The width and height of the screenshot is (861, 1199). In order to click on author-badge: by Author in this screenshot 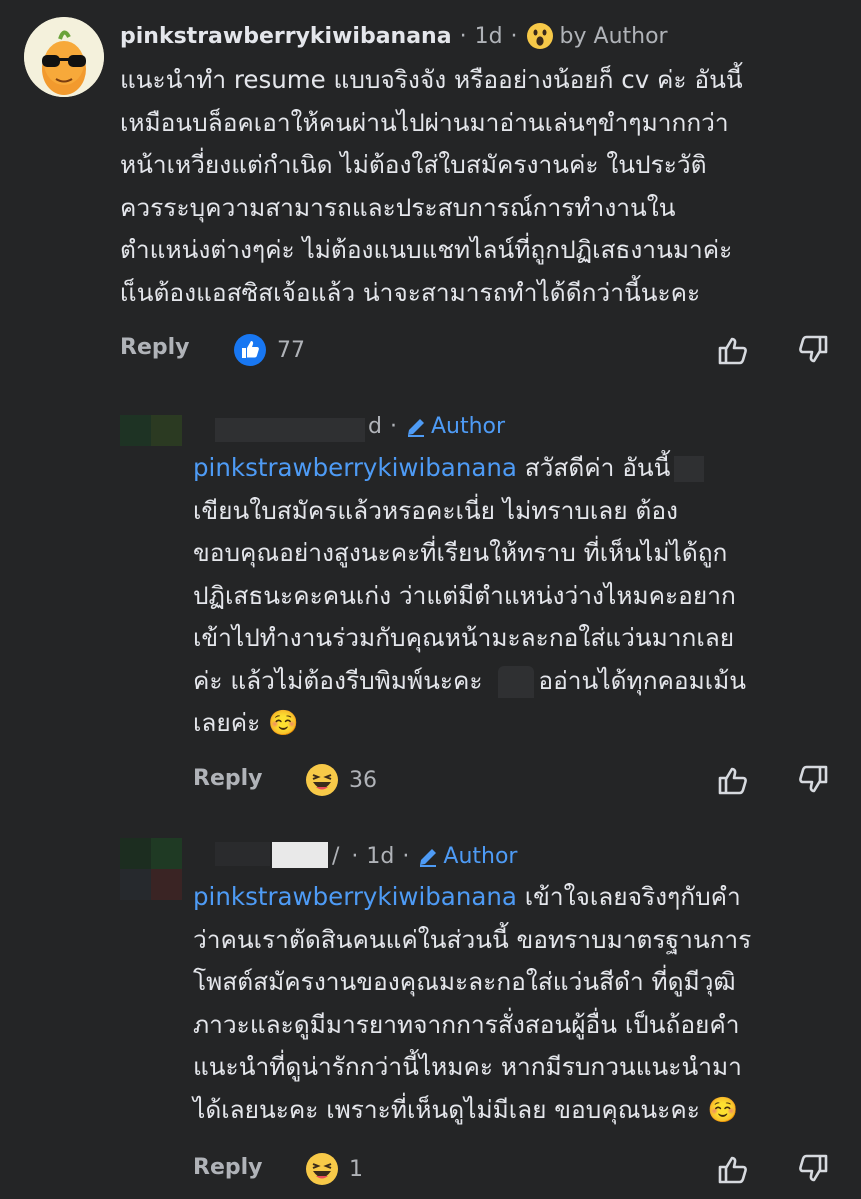, I will do `click(613, 36)`.